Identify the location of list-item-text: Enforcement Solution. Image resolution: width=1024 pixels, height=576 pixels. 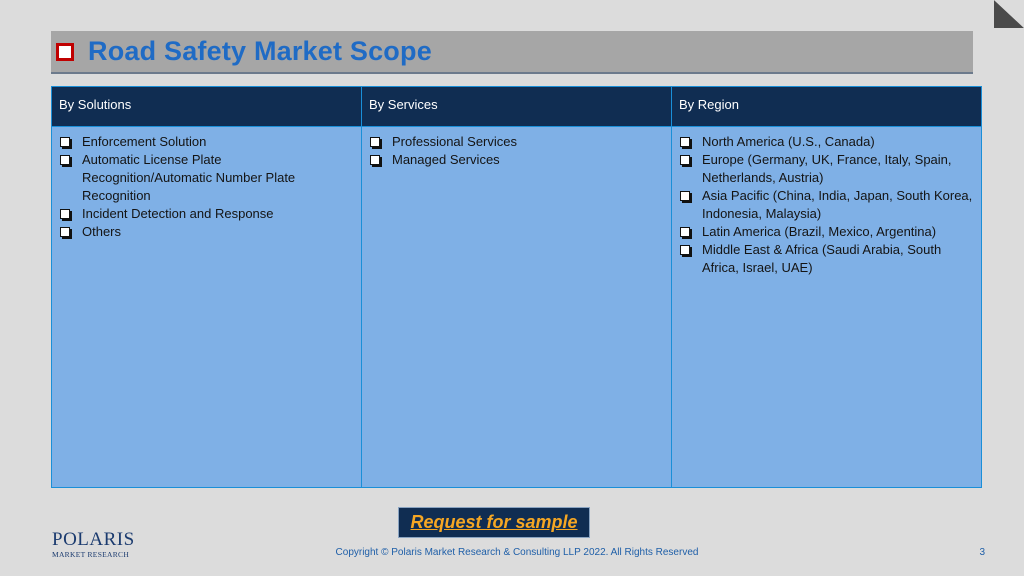
(144, 141).